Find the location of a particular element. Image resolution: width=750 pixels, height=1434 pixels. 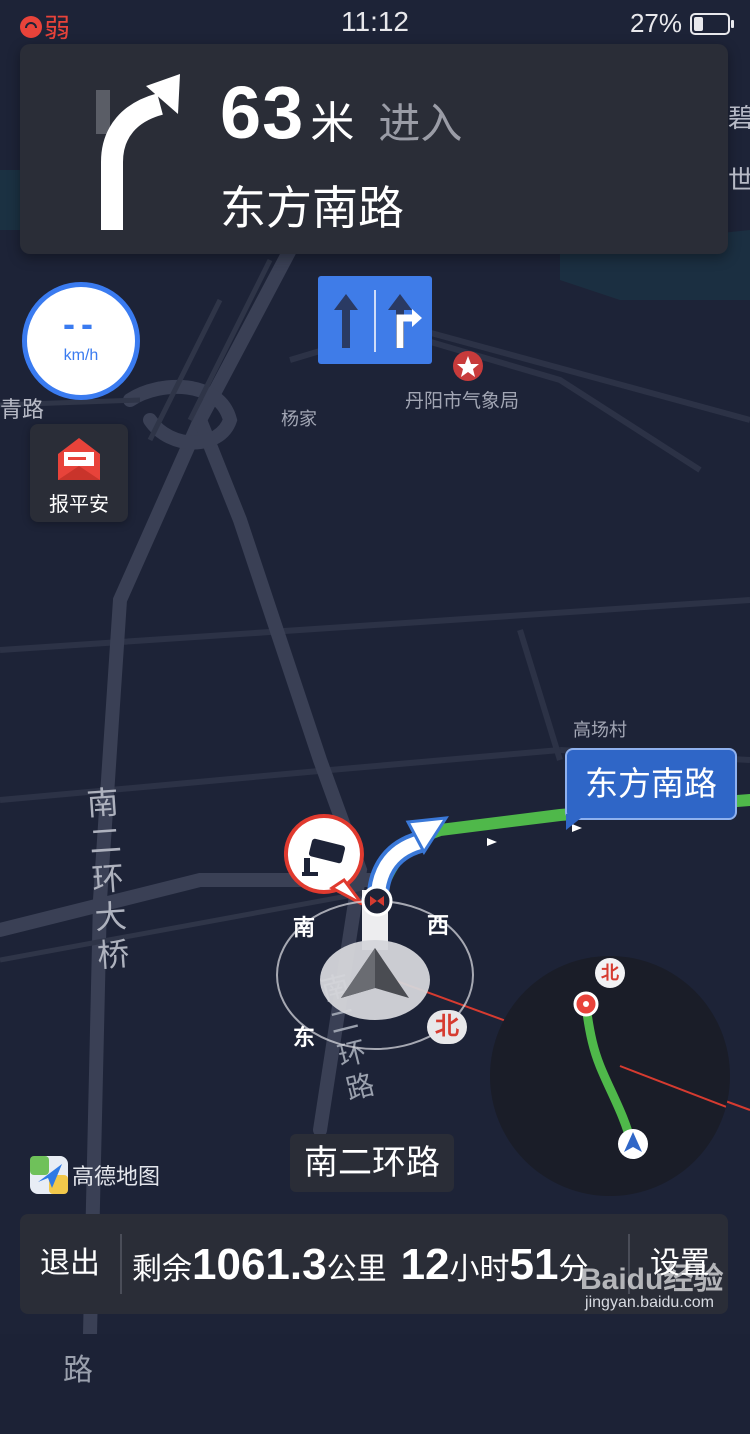

turn-right-arrow-icon is located at coordinates (138, 152).